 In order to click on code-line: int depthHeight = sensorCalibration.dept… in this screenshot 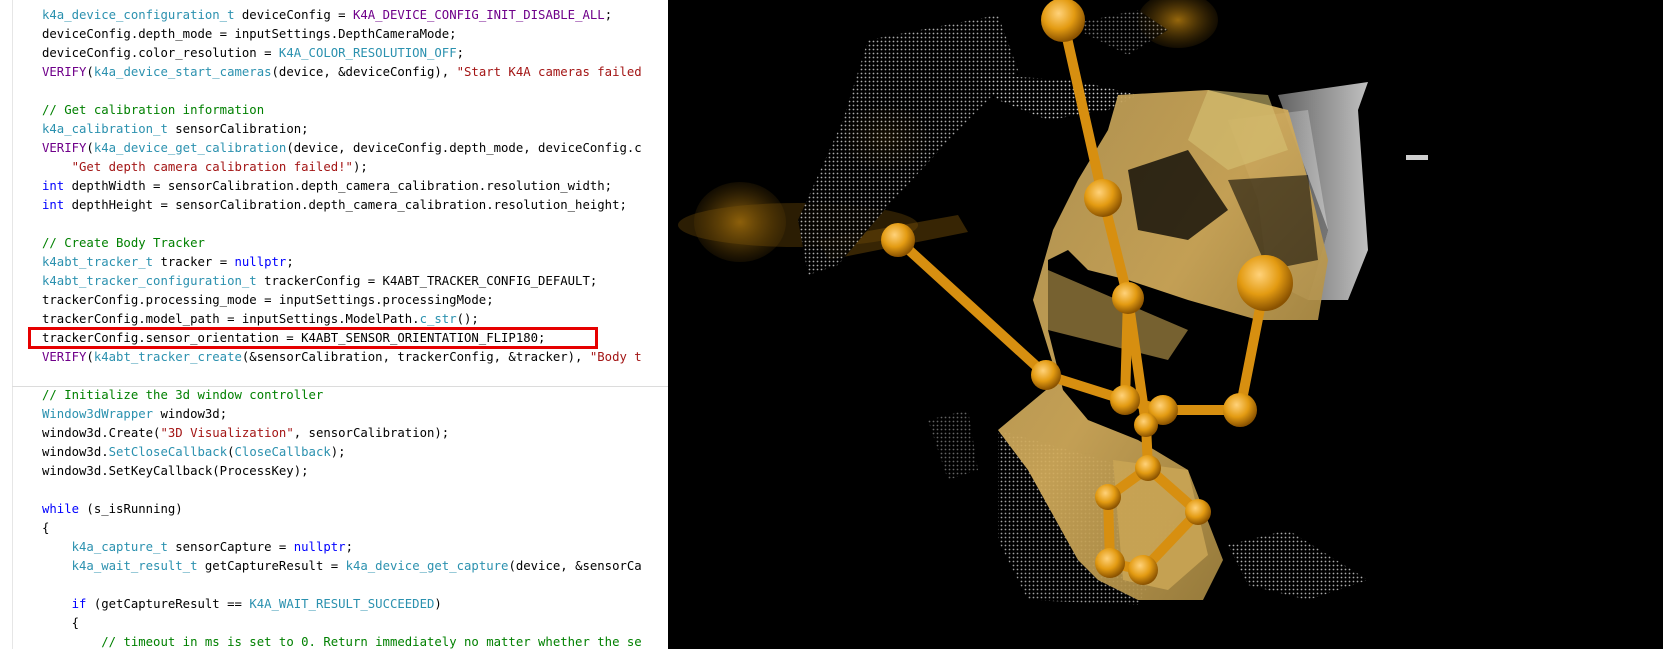, I will do `click(334, 205)`.